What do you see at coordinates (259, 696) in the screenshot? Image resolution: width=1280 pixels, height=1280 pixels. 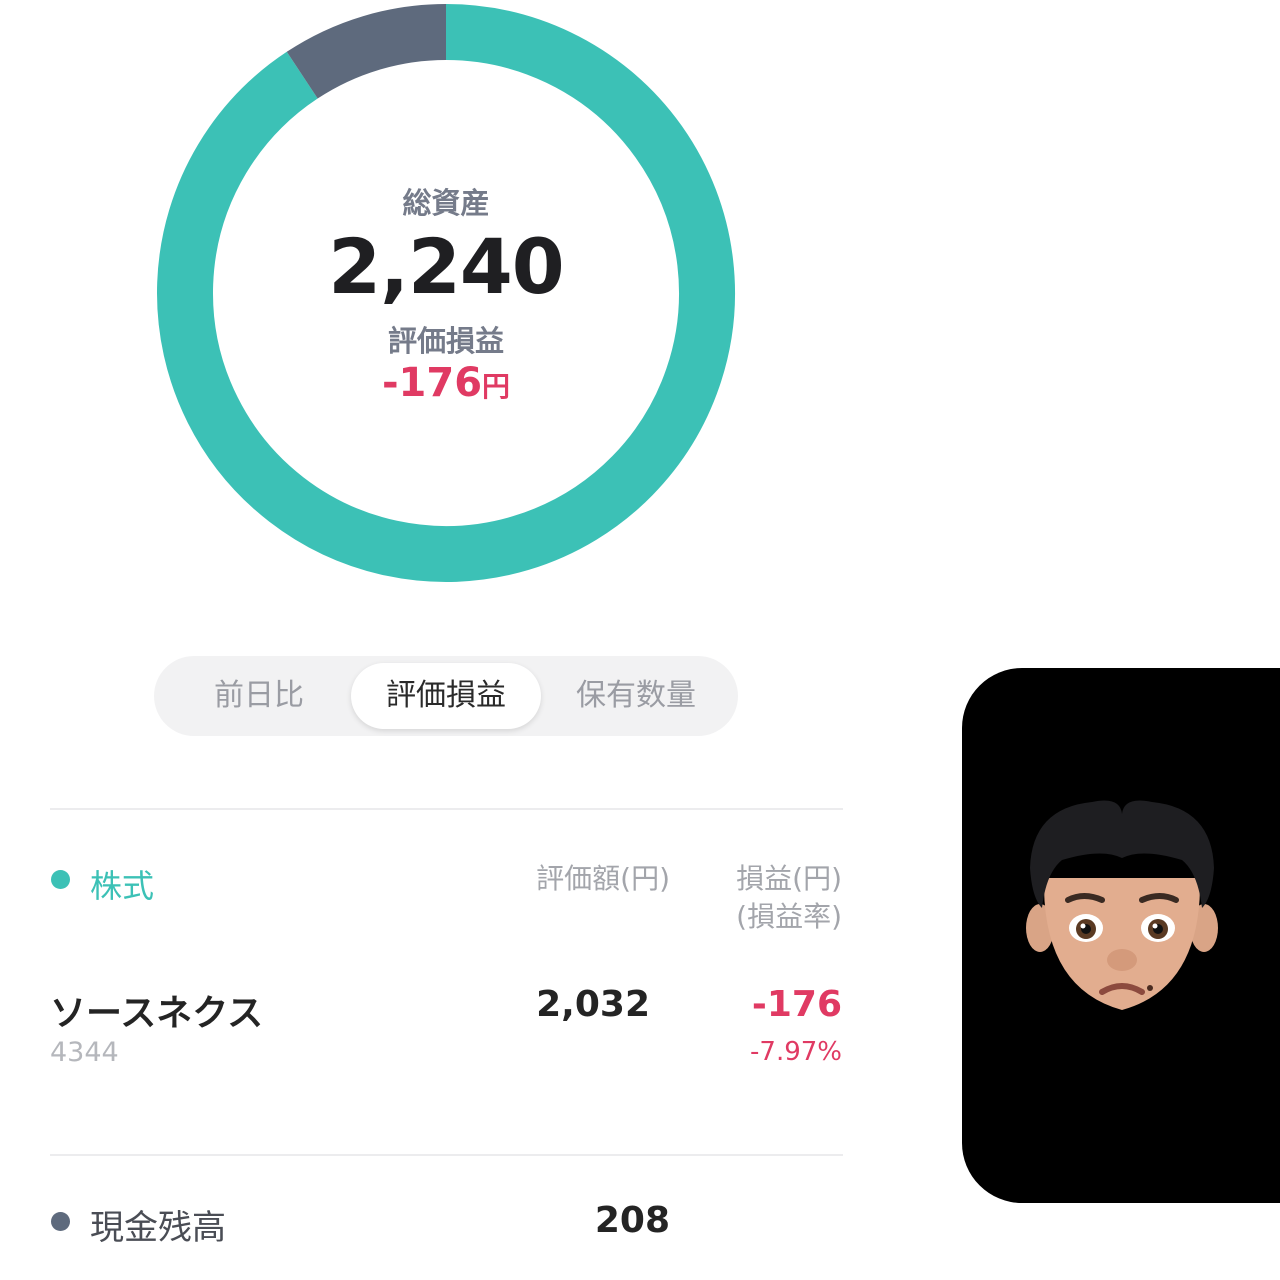 I see `tab-day-change: 前日比` at bounding box center [259, 696].